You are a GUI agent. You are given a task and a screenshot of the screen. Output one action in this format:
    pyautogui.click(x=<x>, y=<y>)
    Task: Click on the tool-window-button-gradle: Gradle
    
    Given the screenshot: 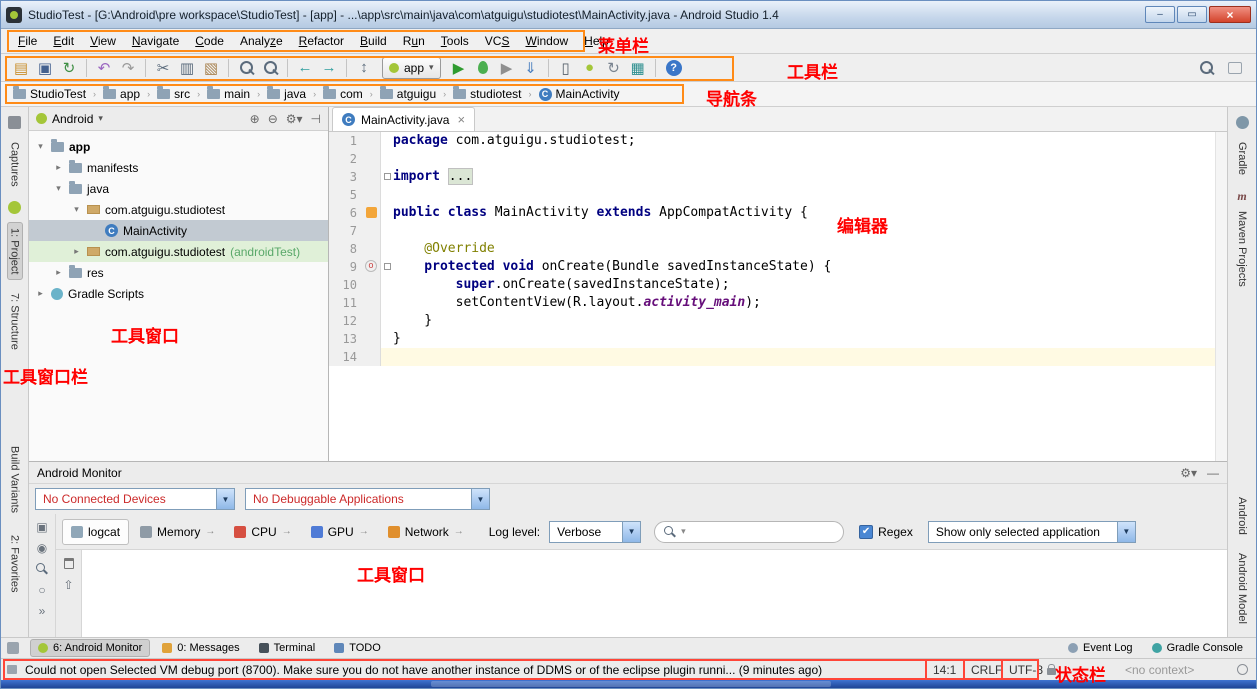 What is the action you would take?
    pyautogui.click(x=1242, y=158)
    